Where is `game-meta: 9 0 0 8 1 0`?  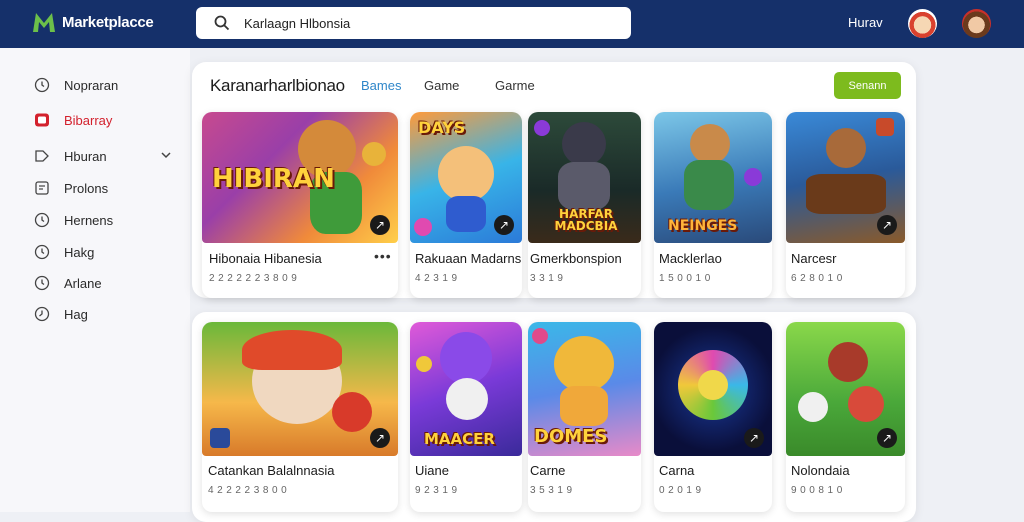 game-meta: 9 0 0 8 1 0 is located at coordinates (817, 490).